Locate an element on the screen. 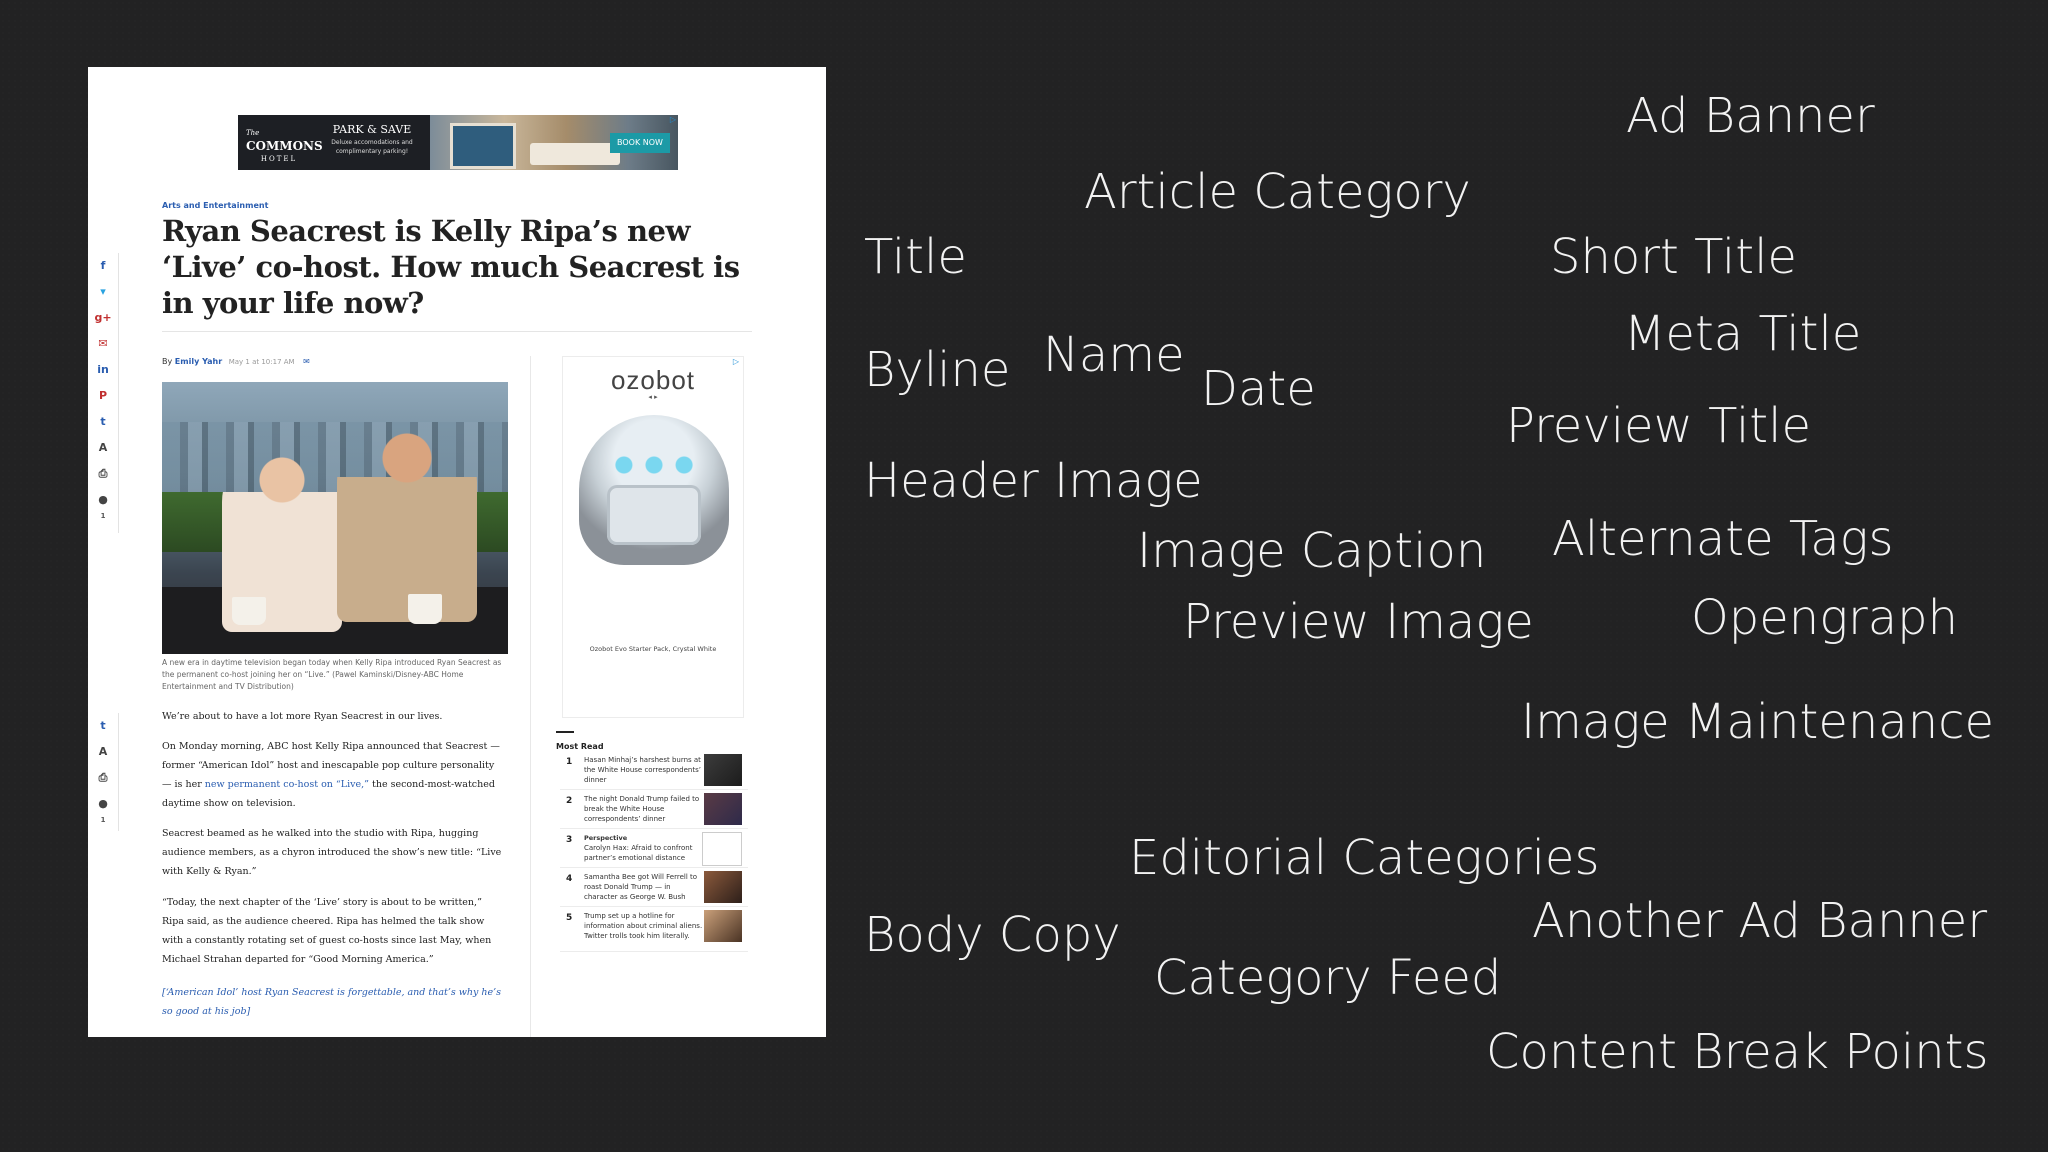 This screenshot has width=2048, height=1152. header-image is located at coordinates (335, 518).